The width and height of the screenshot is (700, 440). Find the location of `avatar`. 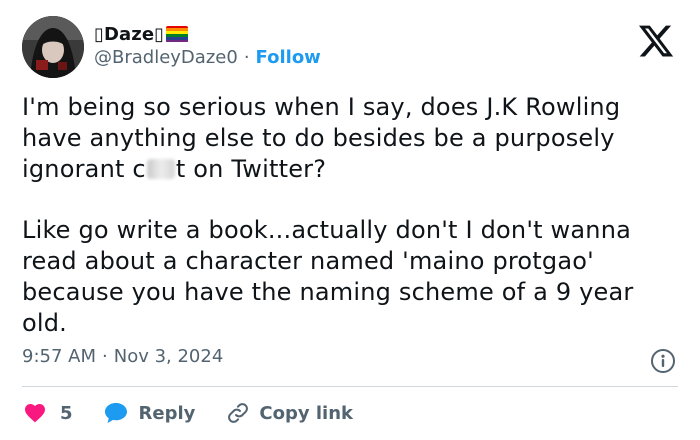

avatar is located at coordinates (53, 47).